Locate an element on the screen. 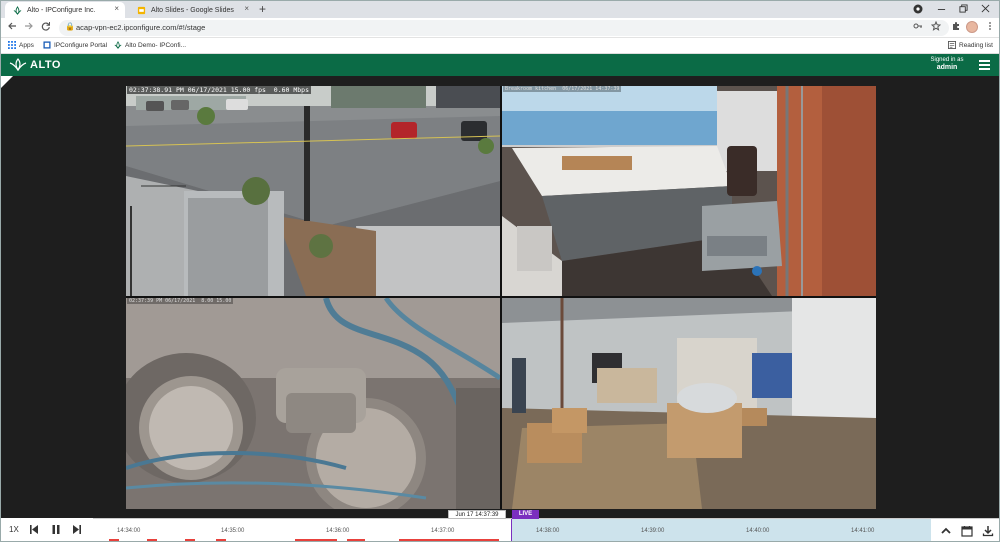 Image resolution: width=1000 pixels, height=542 pixels. bookmark-portal-label: IPConfigure Portal is located at coordinates (81, 45).